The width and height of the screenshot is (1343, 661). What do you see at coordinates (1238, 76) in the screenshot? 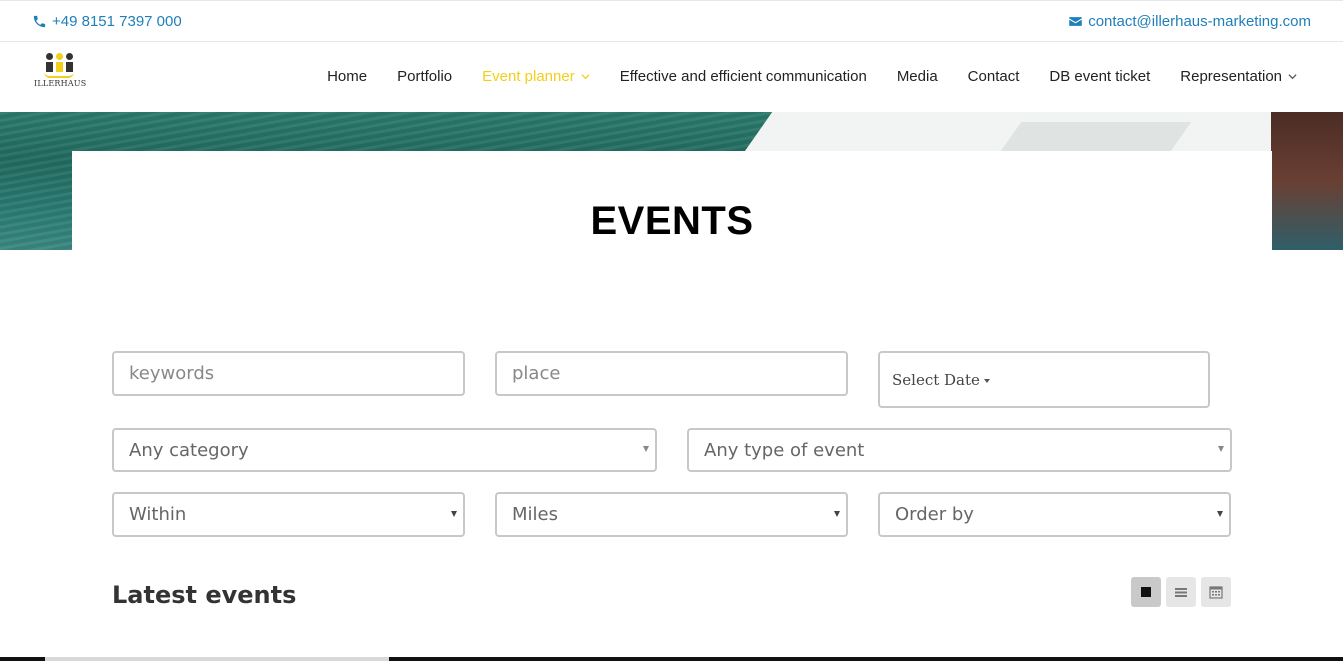
I see `nav-item-representation: Representation` at bounding box center [1238, 76].